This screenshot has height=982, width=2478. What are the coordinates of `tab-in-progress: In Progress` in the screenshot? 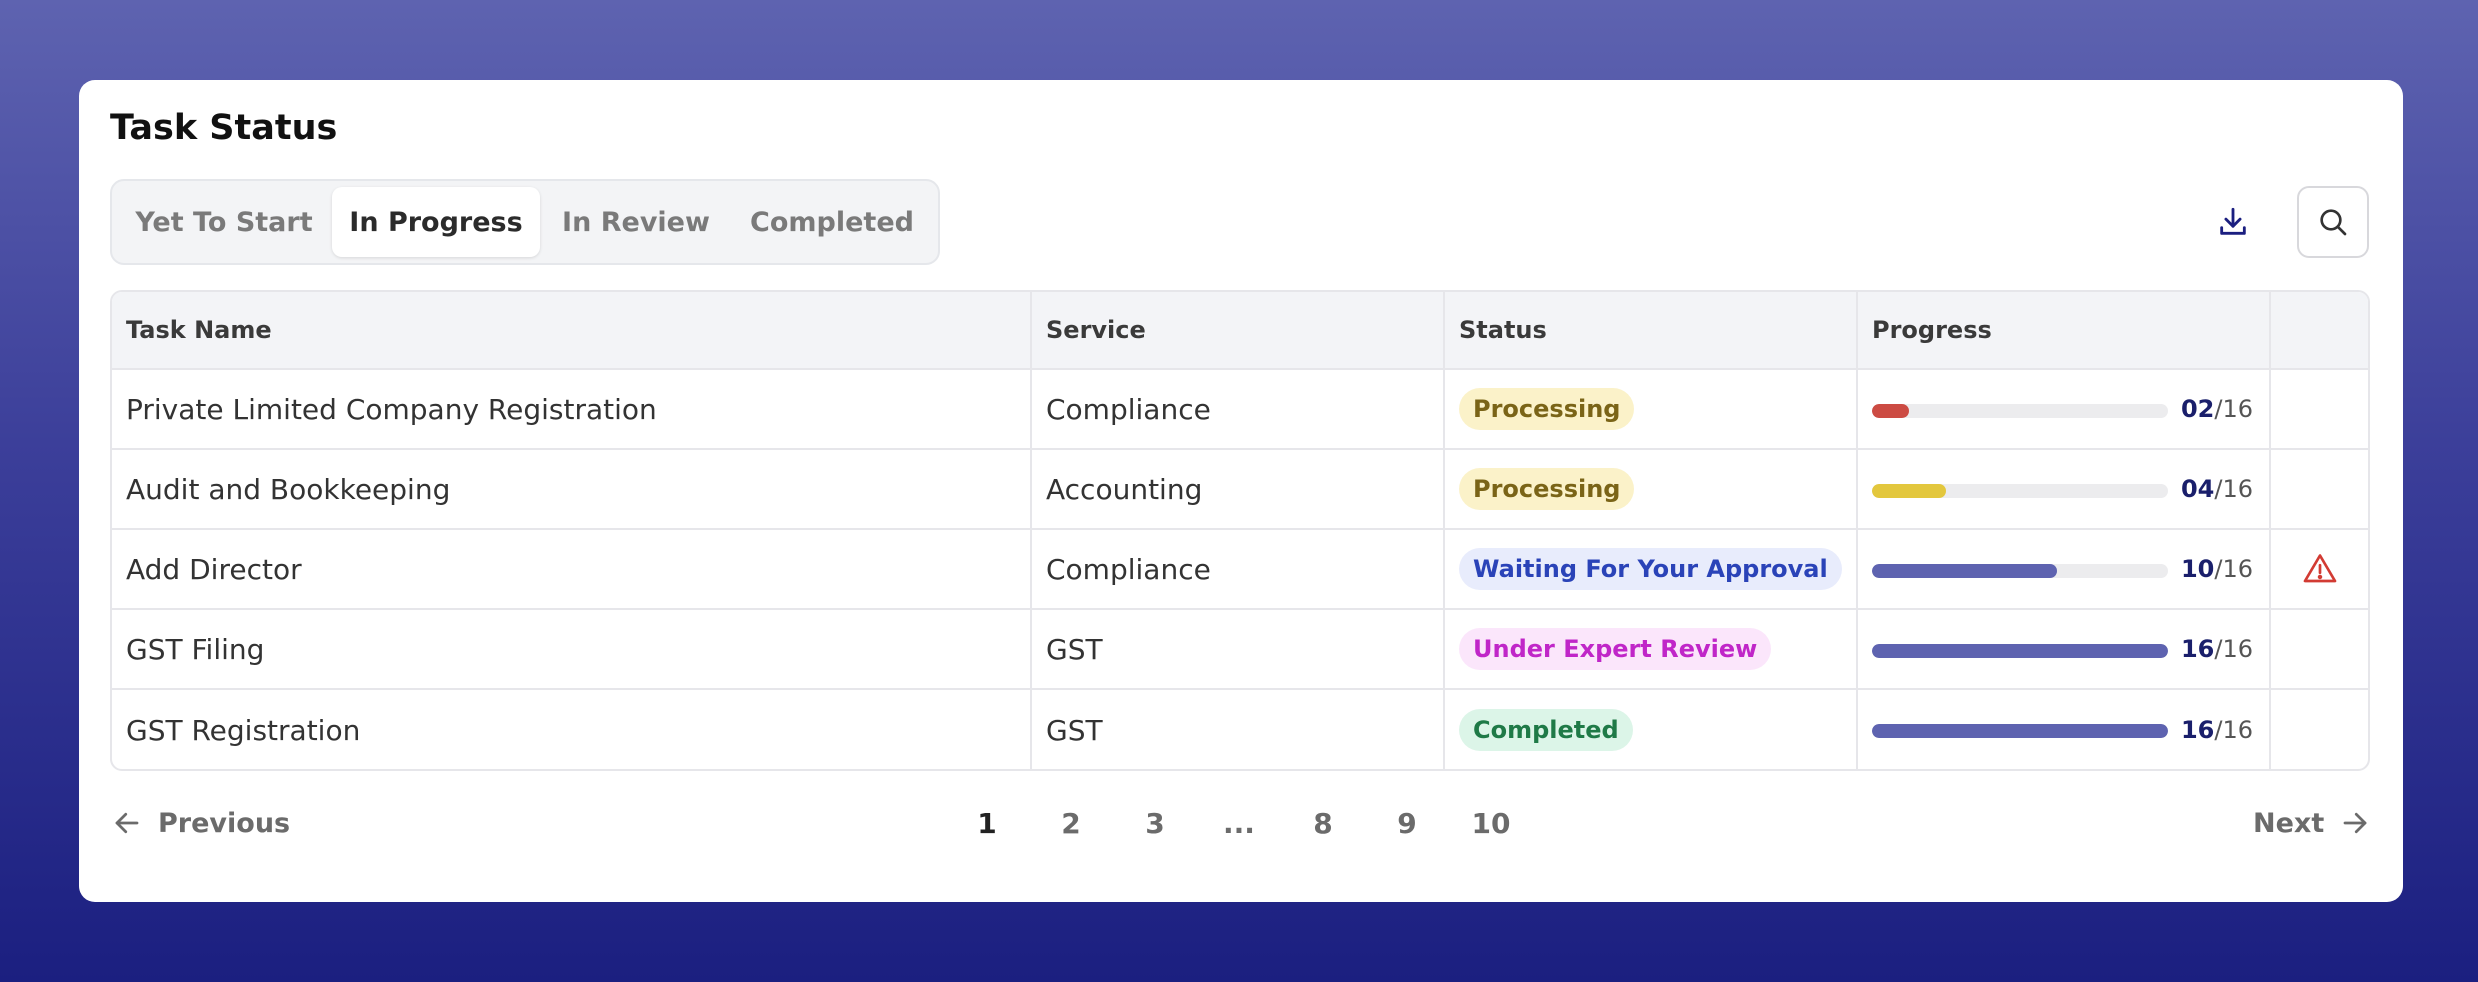 It's located at (436, 222).